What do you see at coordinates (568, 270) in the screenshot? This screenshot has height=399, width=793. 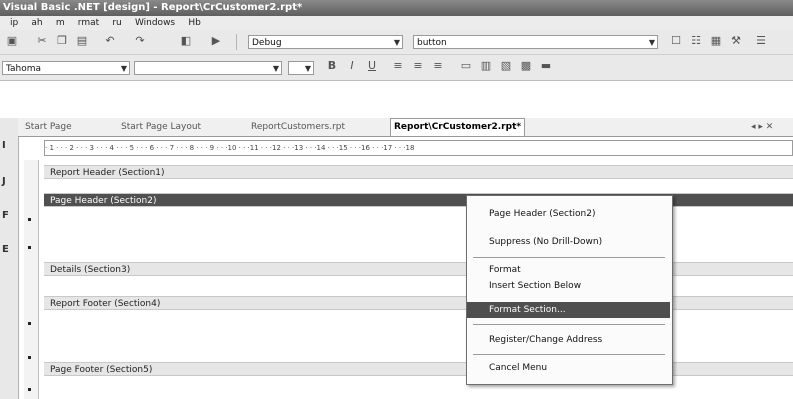 I see `menu-item-format: Format` at bounding box center [568, 270].